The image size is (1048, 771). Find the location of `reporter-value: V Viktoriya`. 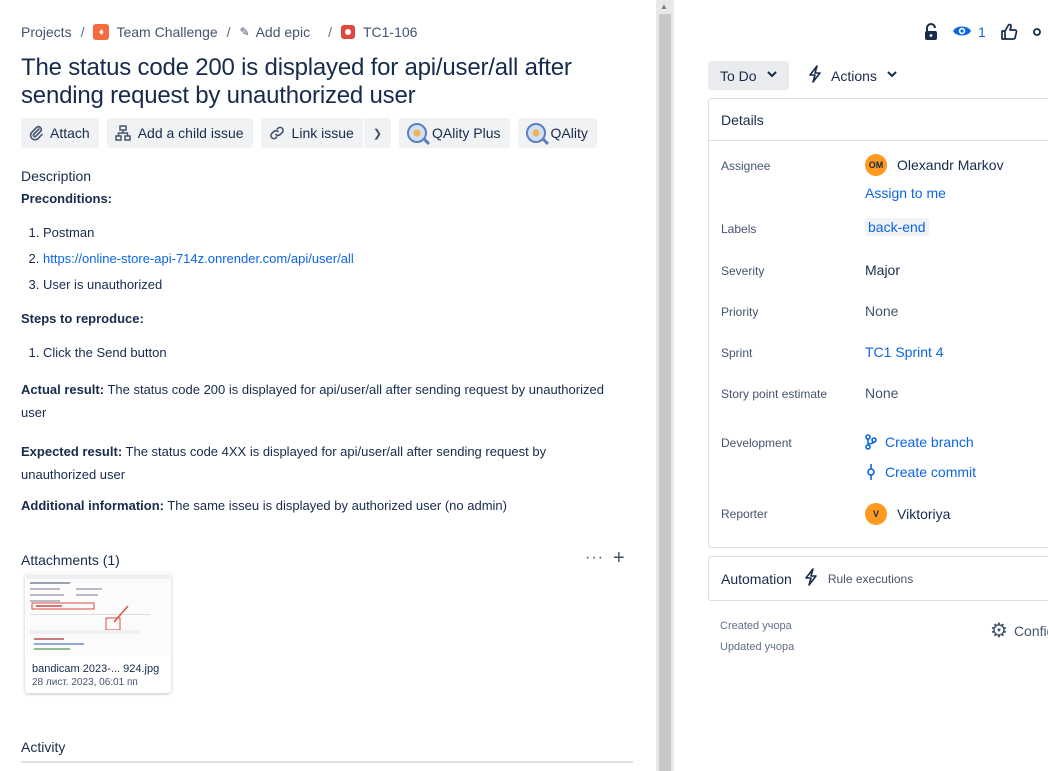

reporter-value: V Viktoriya is located at coordinates (907, 514).